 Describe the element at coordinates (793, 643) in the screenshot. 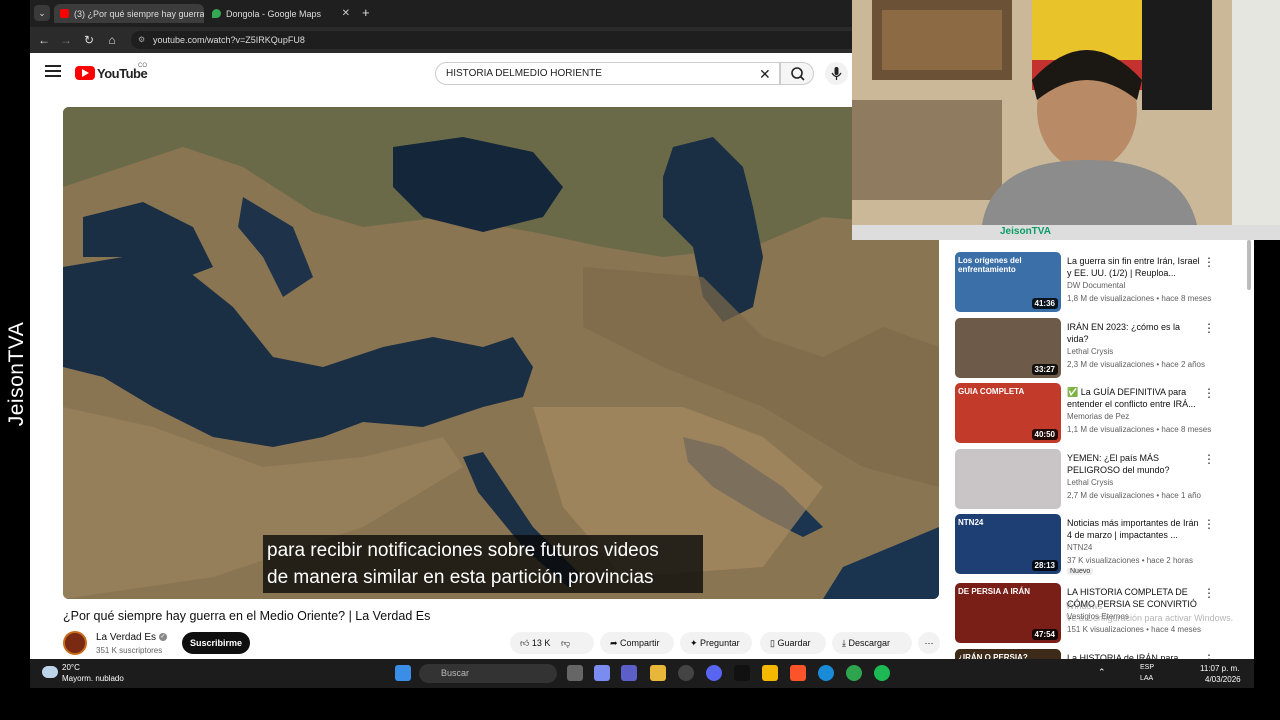

I see `save-button: ▯ Guardar` at that location.